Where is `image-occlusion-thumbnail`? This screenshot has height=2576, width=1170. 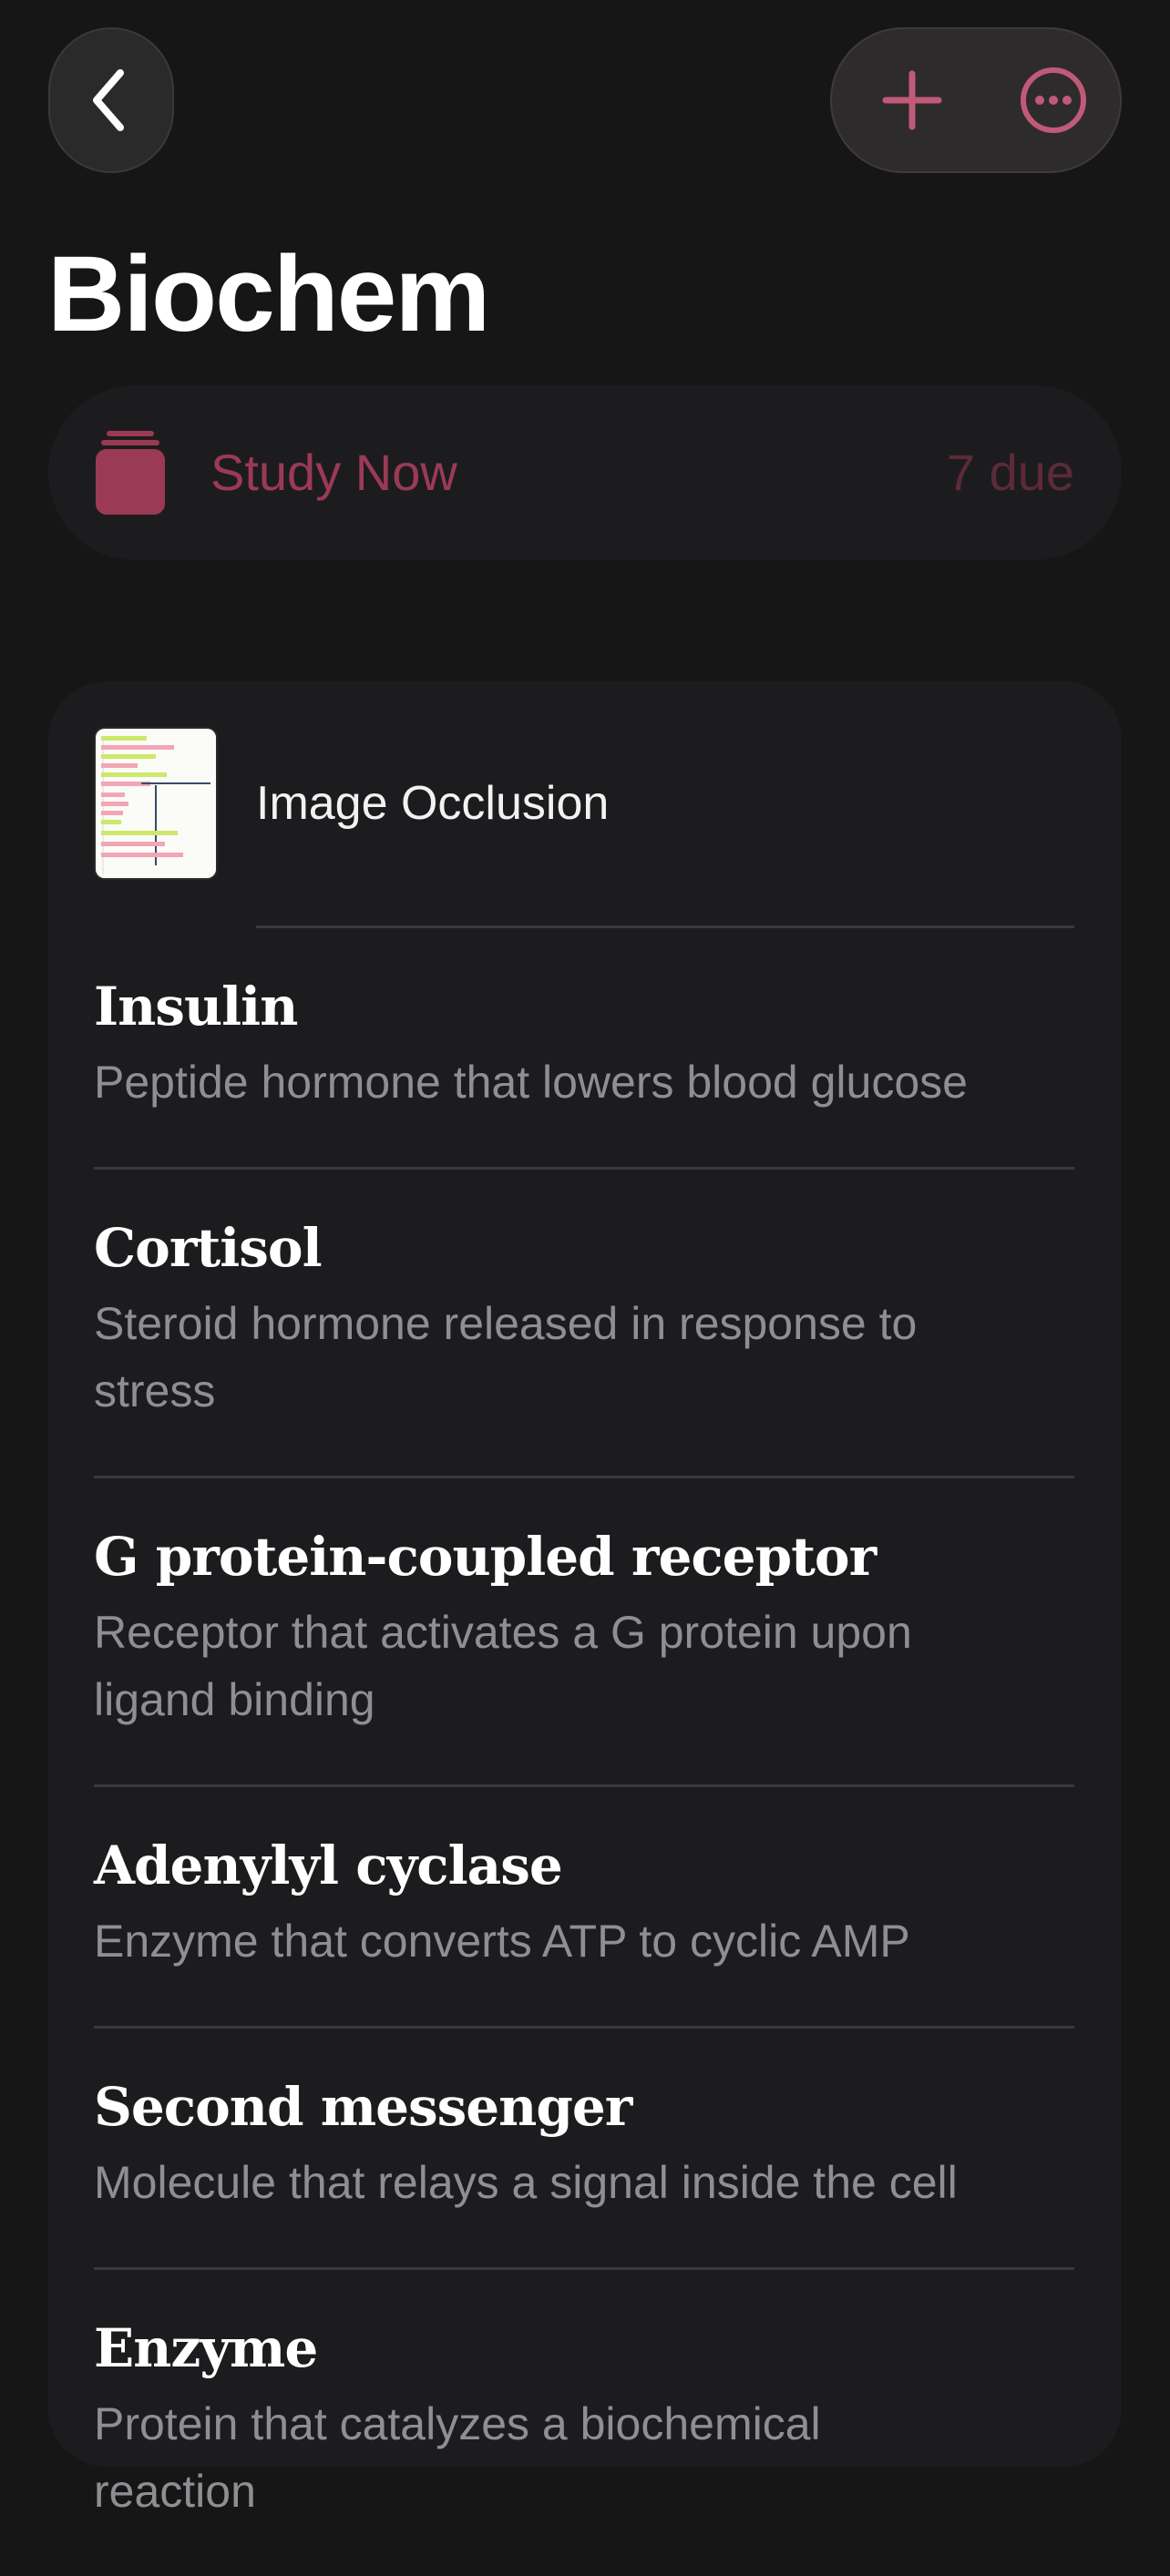
image-occlusion-thumbnail is located at coordinates (156, 803).